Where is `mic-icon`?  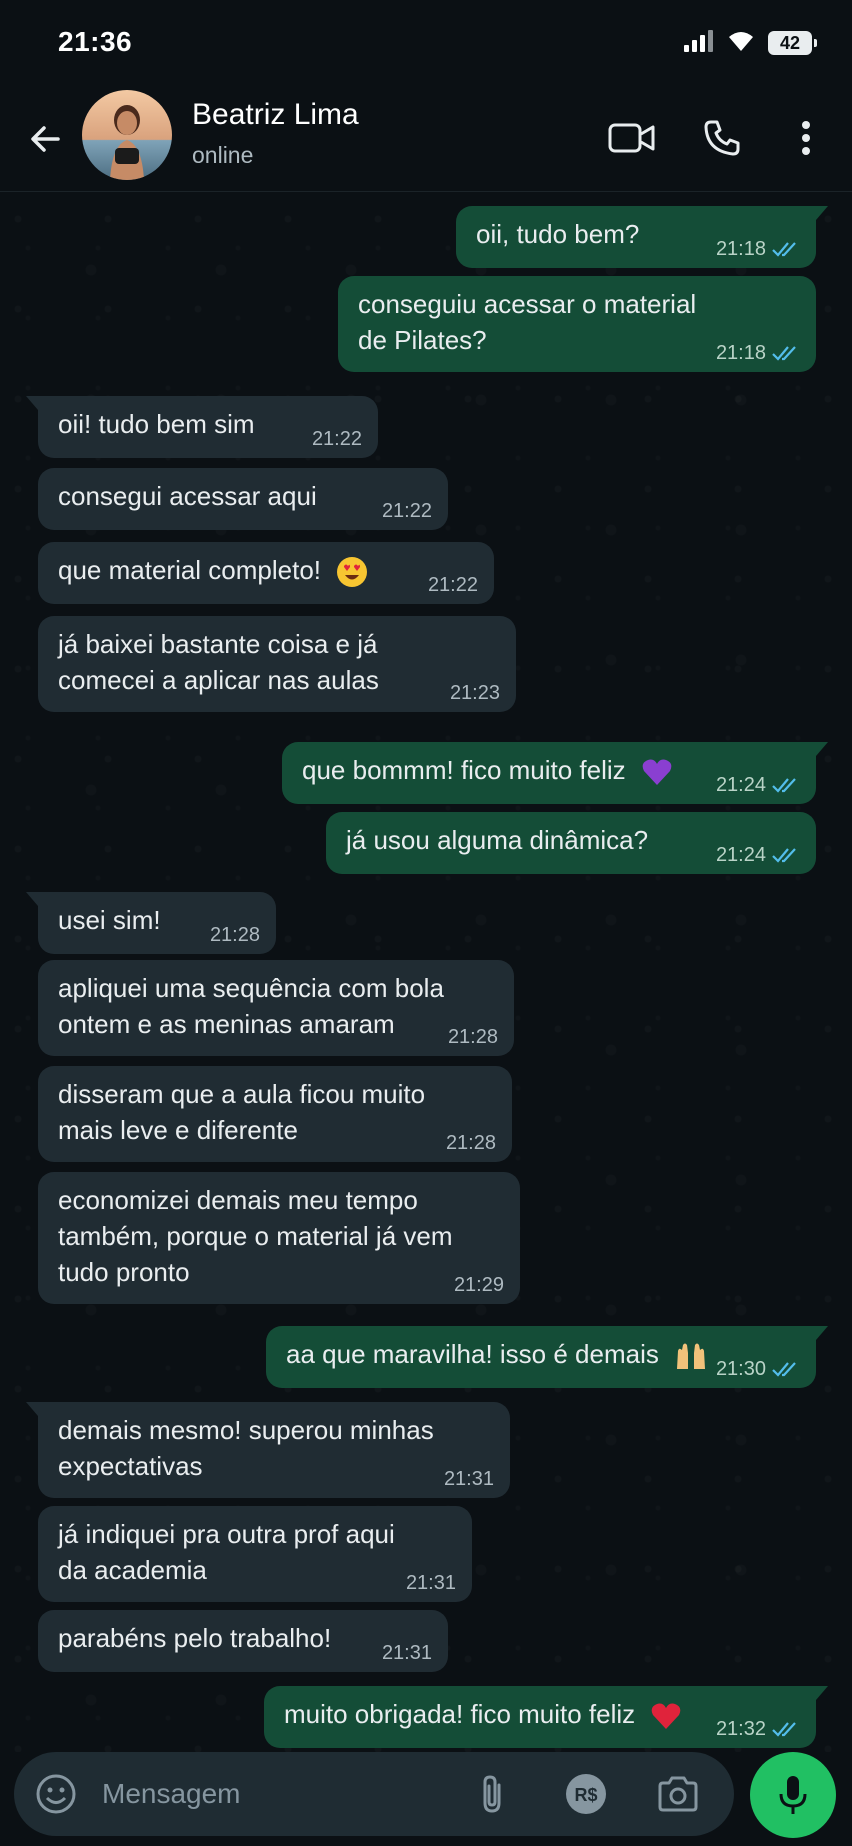 mic-icon is located at coordinates (793, 1795).